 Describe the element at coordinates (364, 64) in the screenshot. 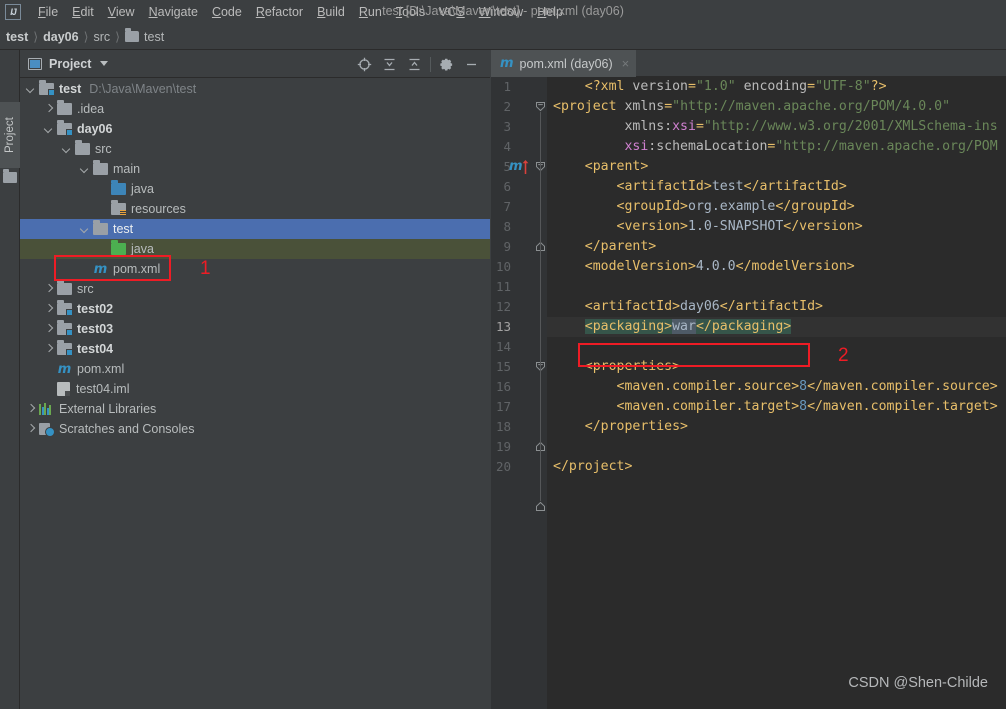

I see `select-opened-file-icon` at that location.